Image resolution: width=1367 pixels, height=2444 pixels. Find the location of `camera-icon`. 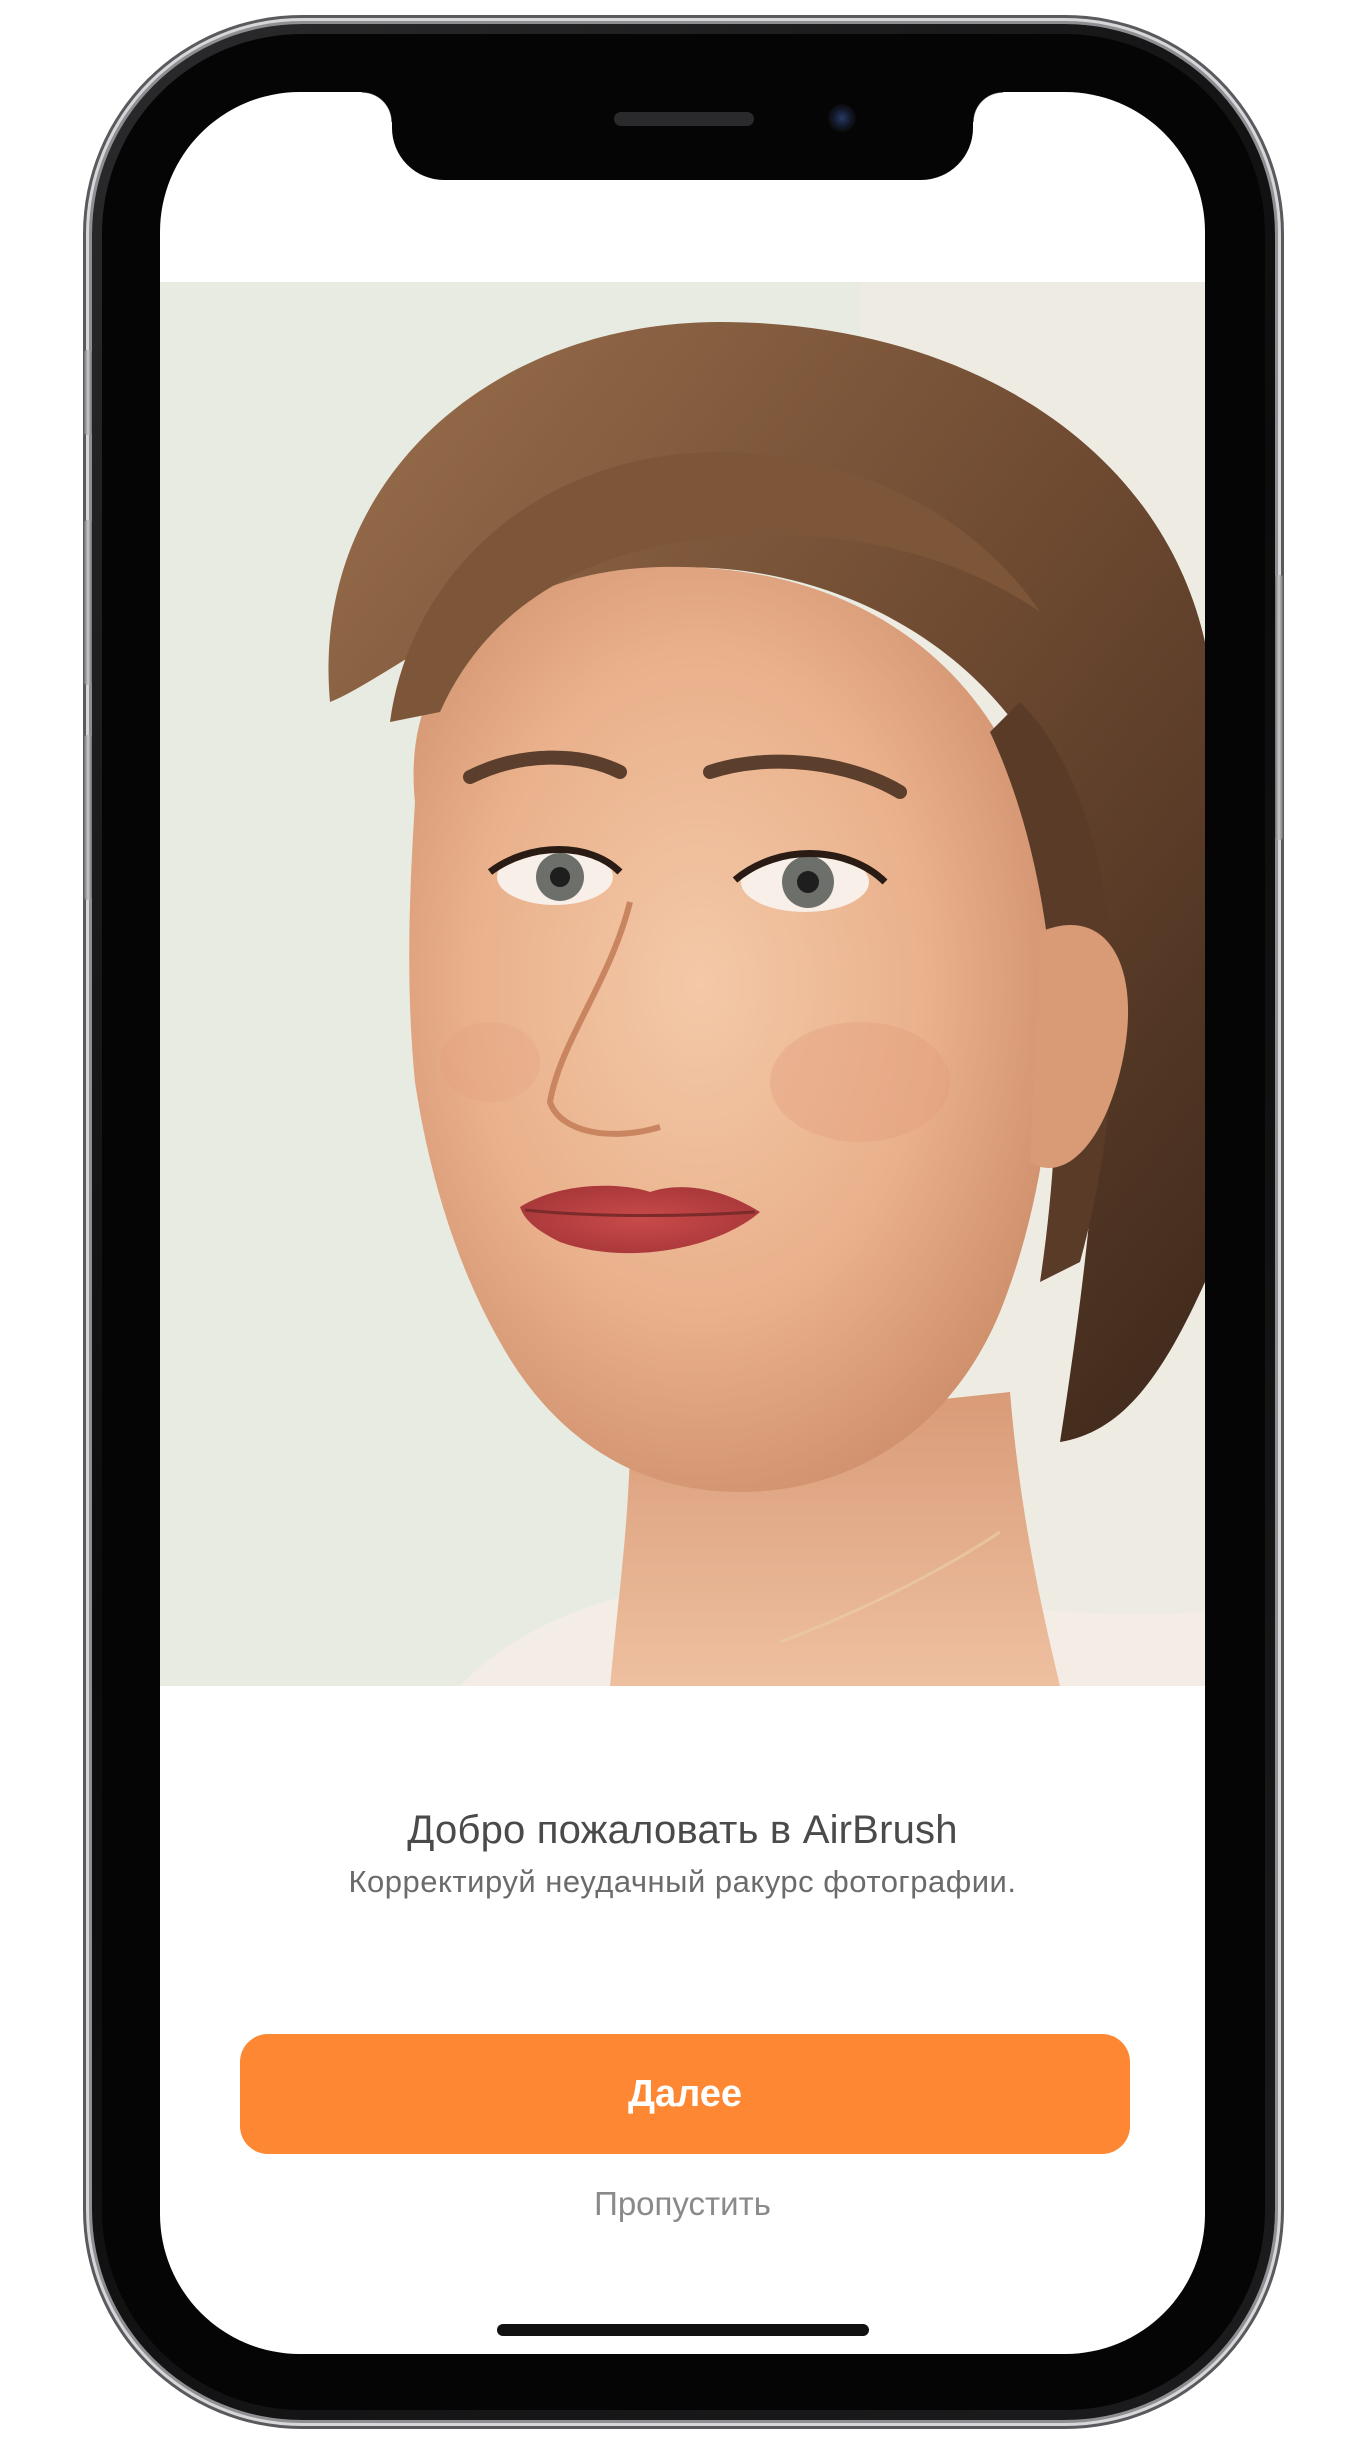

camera-icon is located at coordinates (842, 118).